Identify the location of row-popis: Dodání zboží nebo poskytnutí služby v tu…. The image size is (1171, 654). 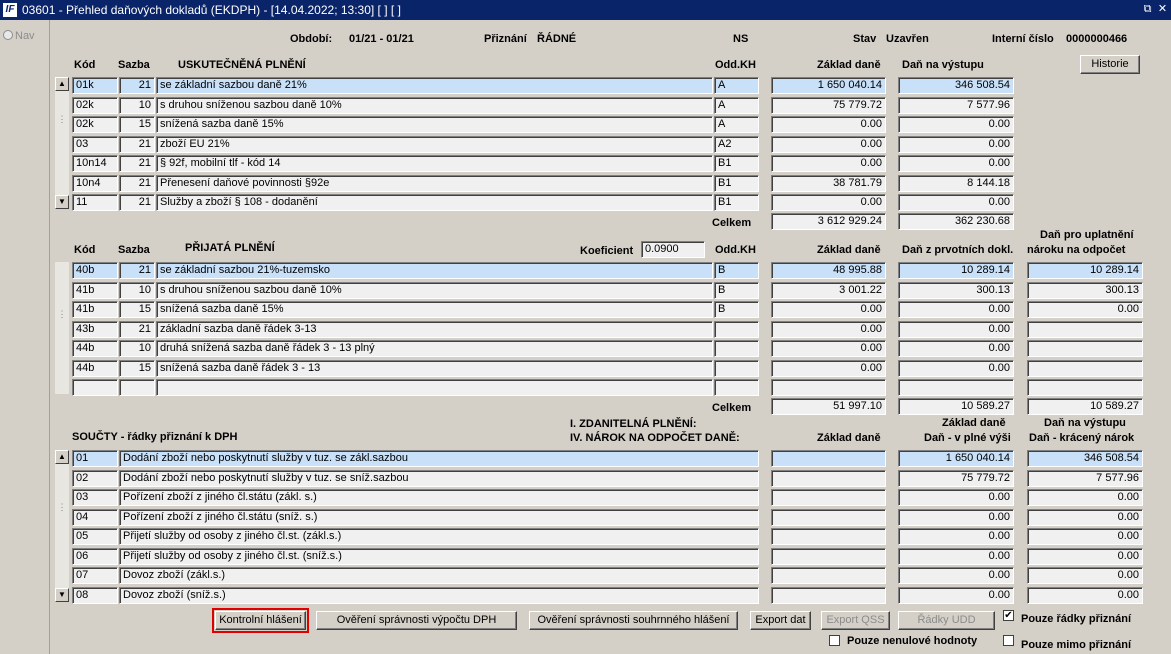
(439, 478).